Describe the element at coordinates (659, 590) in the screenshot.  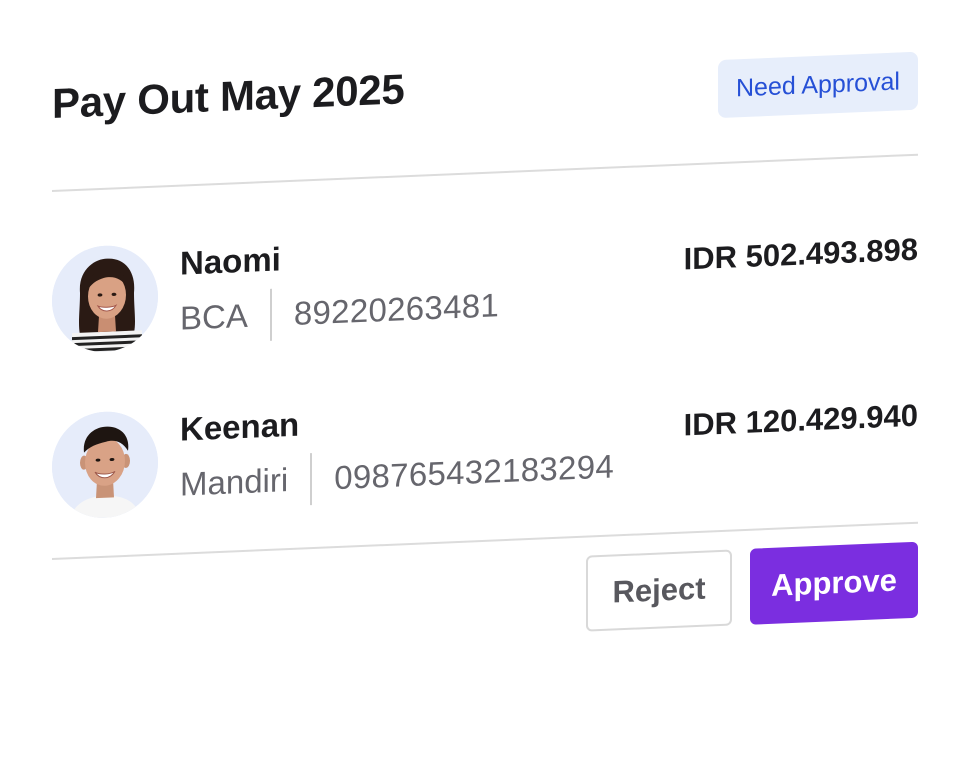
I see `reject-button: Reject` at that location.